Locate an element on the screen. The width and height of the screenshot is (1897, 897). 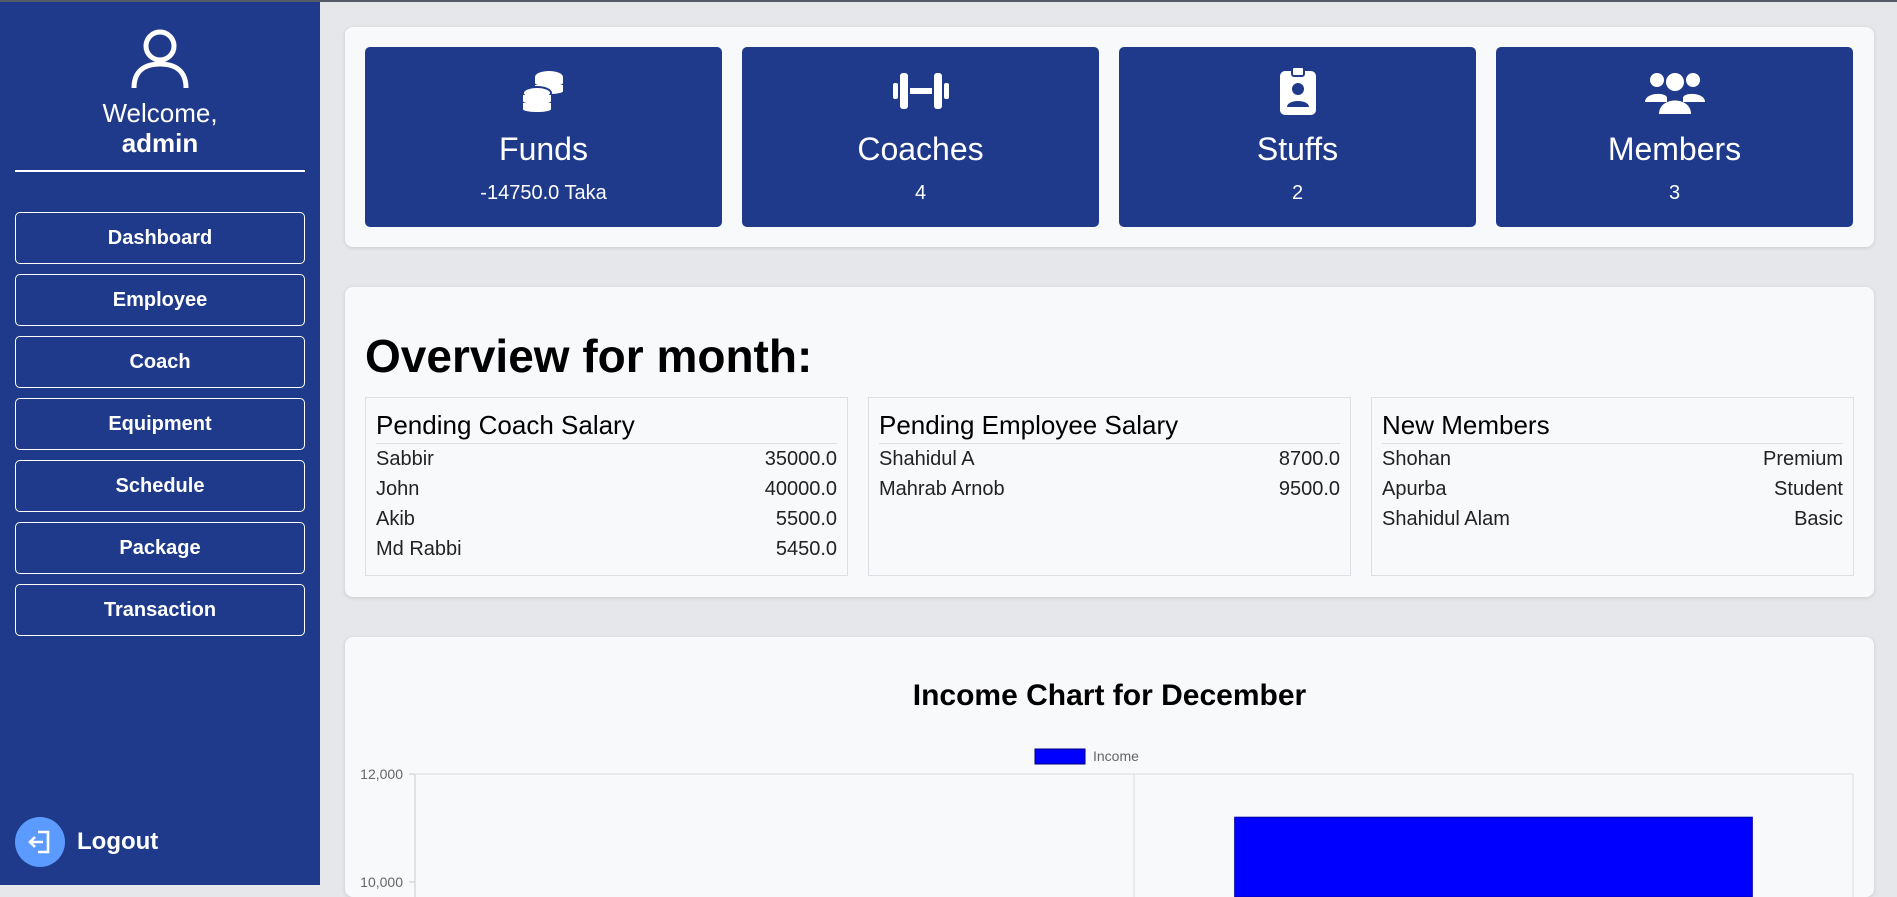
id-badge-icon is located at coordinates (1297, 91).